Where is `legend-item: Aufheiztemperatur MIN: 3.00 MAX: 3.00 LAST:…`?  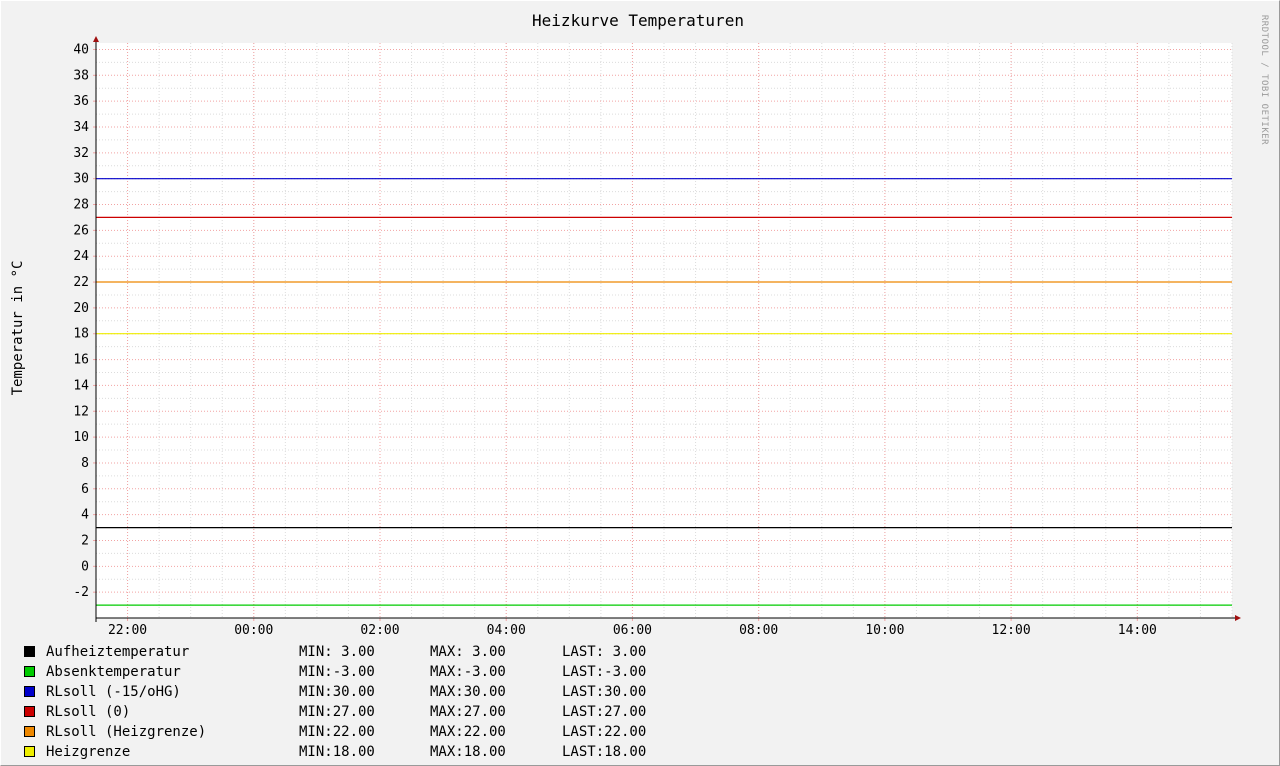
legend-item: Aufheiztemperatur MIN: 3.00 MAX: 3.00 LAST:… is located at coordinates (374, 652).